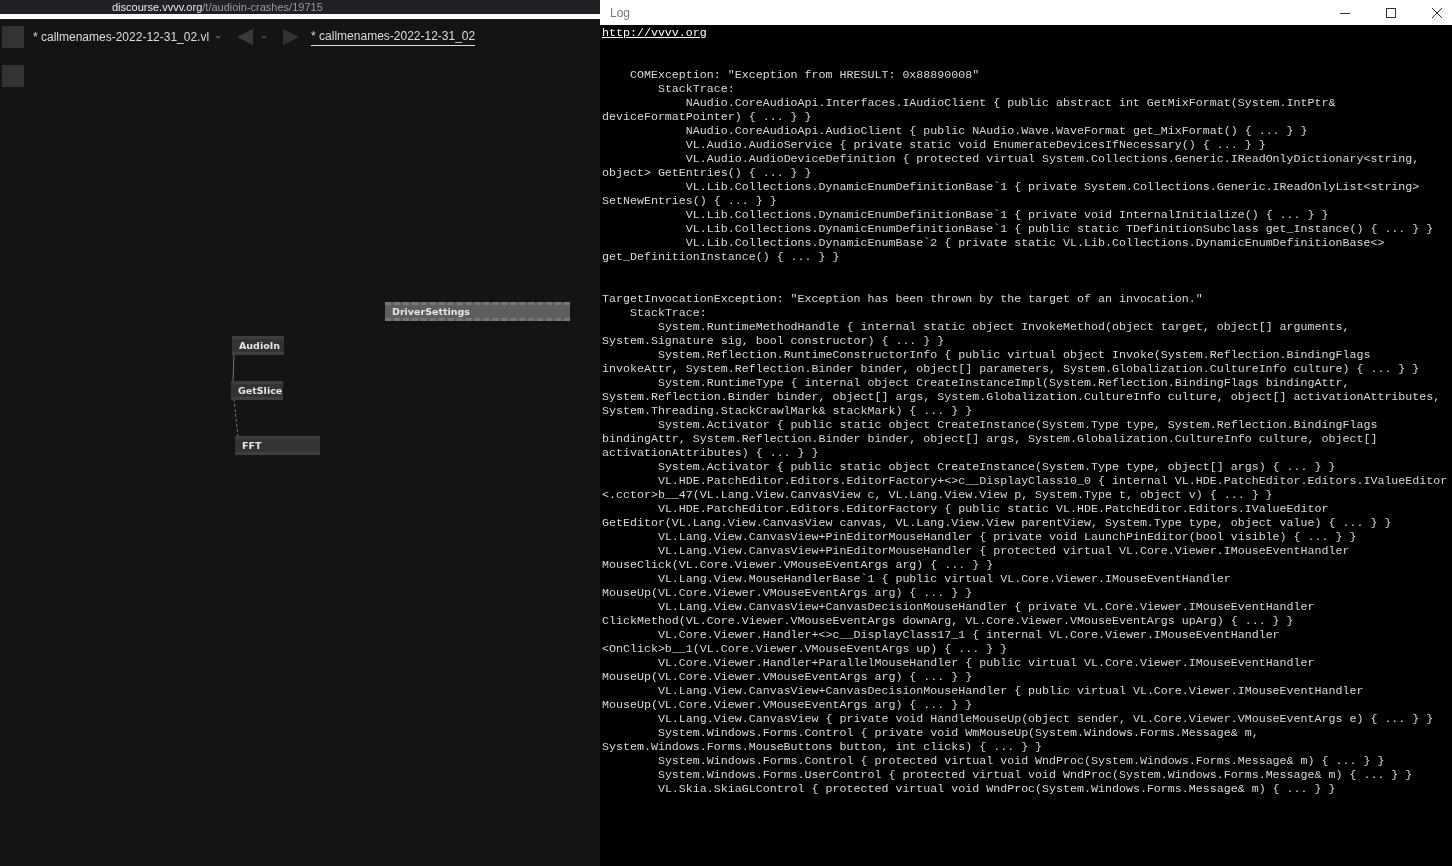 Image resolution: width=1452 pixels, height=866 pixels. I want to click on stack-frame: VL.Audio.AudioDeviceDefinition { protected virtual System.Collections.Generic.IReadOnlyDictionary<string, object> GetEntries() { ... } }, so click(1027, 166).